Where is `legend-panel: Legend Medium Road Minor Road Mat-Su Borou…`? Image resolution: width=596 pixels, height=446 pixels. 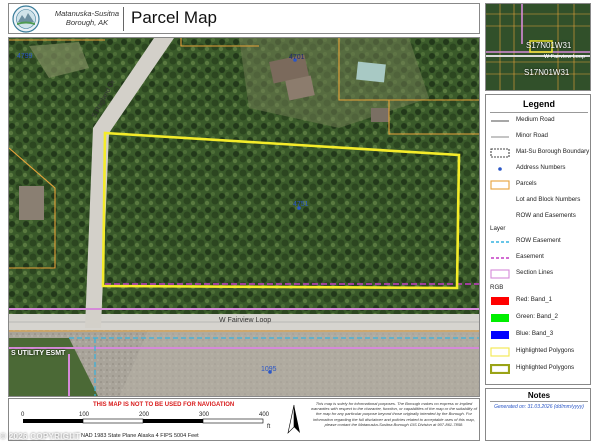 legend-panel: Legend Medium Road Minor Road Mat-Su Borou… is located at coordinates (538, 239).